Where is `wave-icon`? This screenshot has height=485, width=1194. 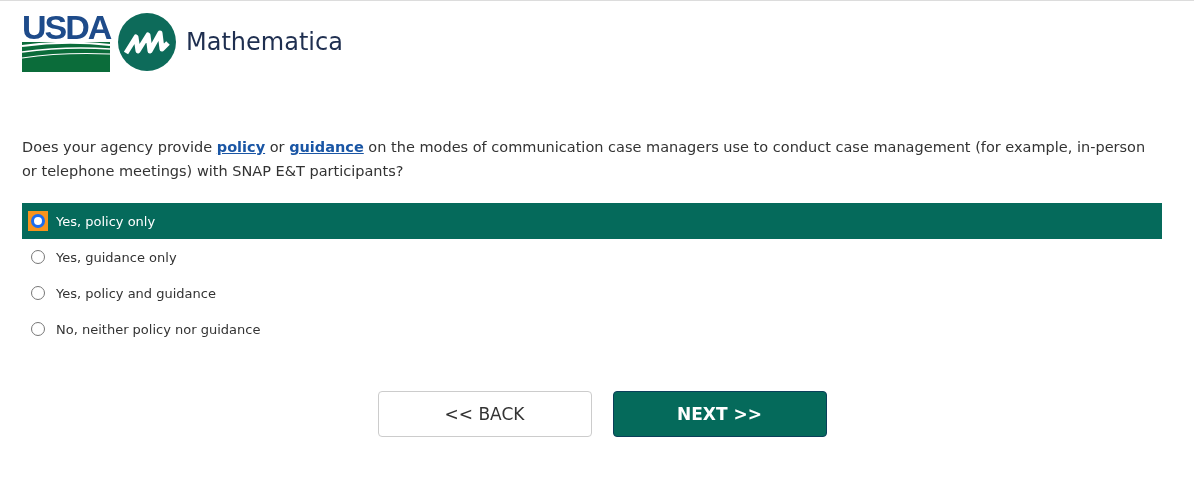
wave-icon is located at coordinates (147, 42).